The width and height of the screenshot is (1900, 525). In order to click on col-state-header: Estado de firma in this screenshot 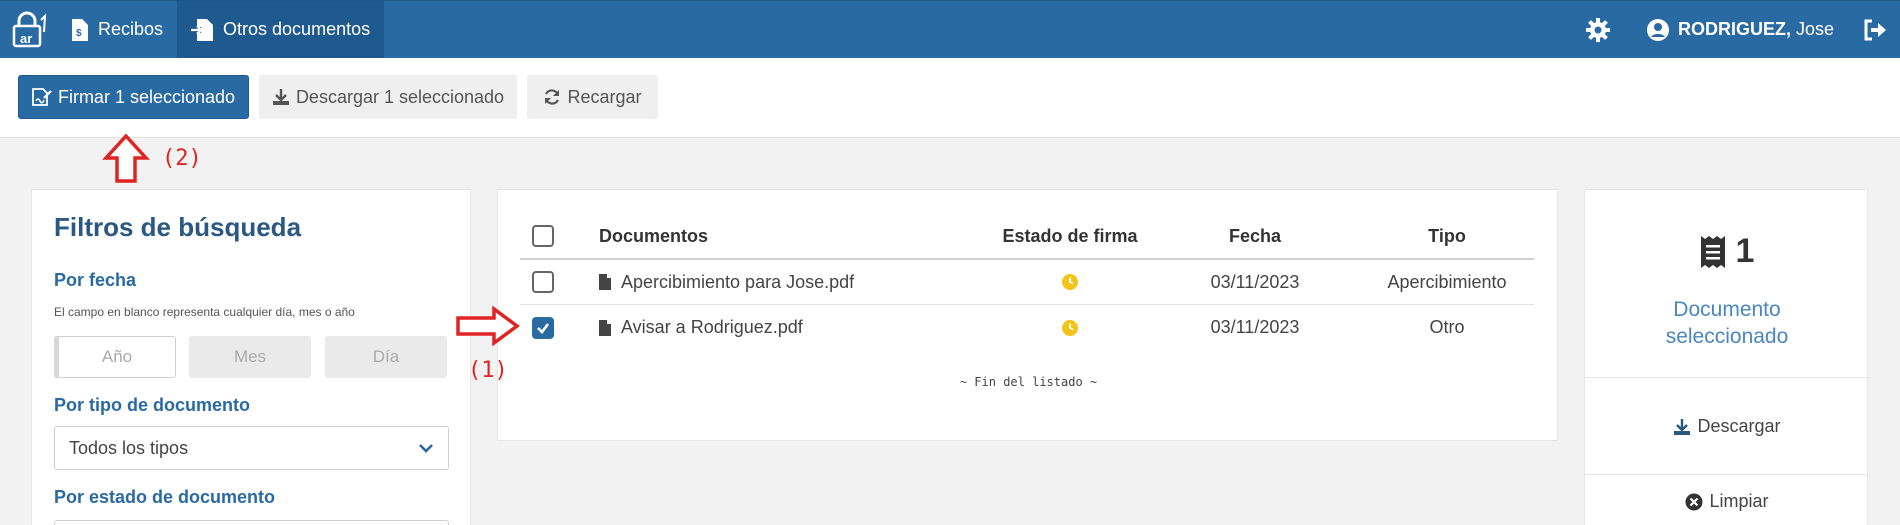, I will do `click(1070, 235)`.